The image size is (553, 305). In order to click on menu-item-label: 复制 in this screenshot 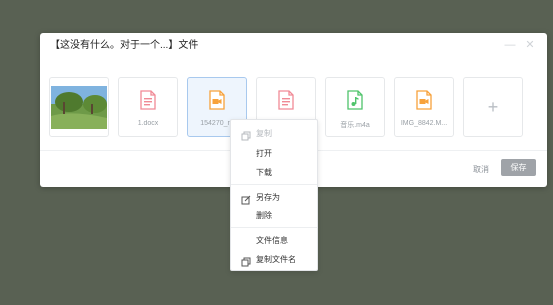, I will do `click(264, 133)`.